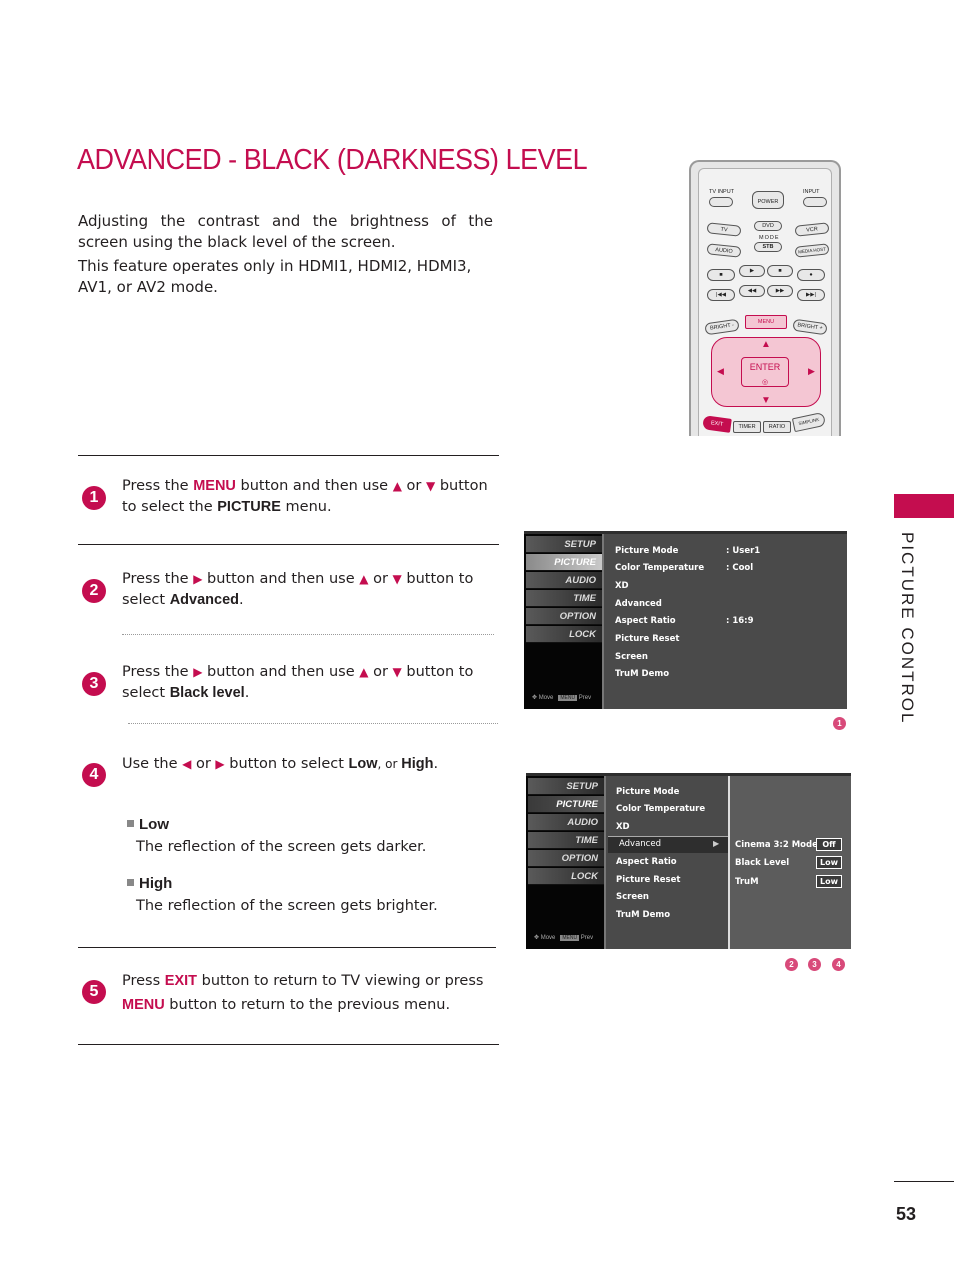  Describe the element at coordinates (642, 674) in the screenshot. I see `osd-item: TruM Demo` at that location.